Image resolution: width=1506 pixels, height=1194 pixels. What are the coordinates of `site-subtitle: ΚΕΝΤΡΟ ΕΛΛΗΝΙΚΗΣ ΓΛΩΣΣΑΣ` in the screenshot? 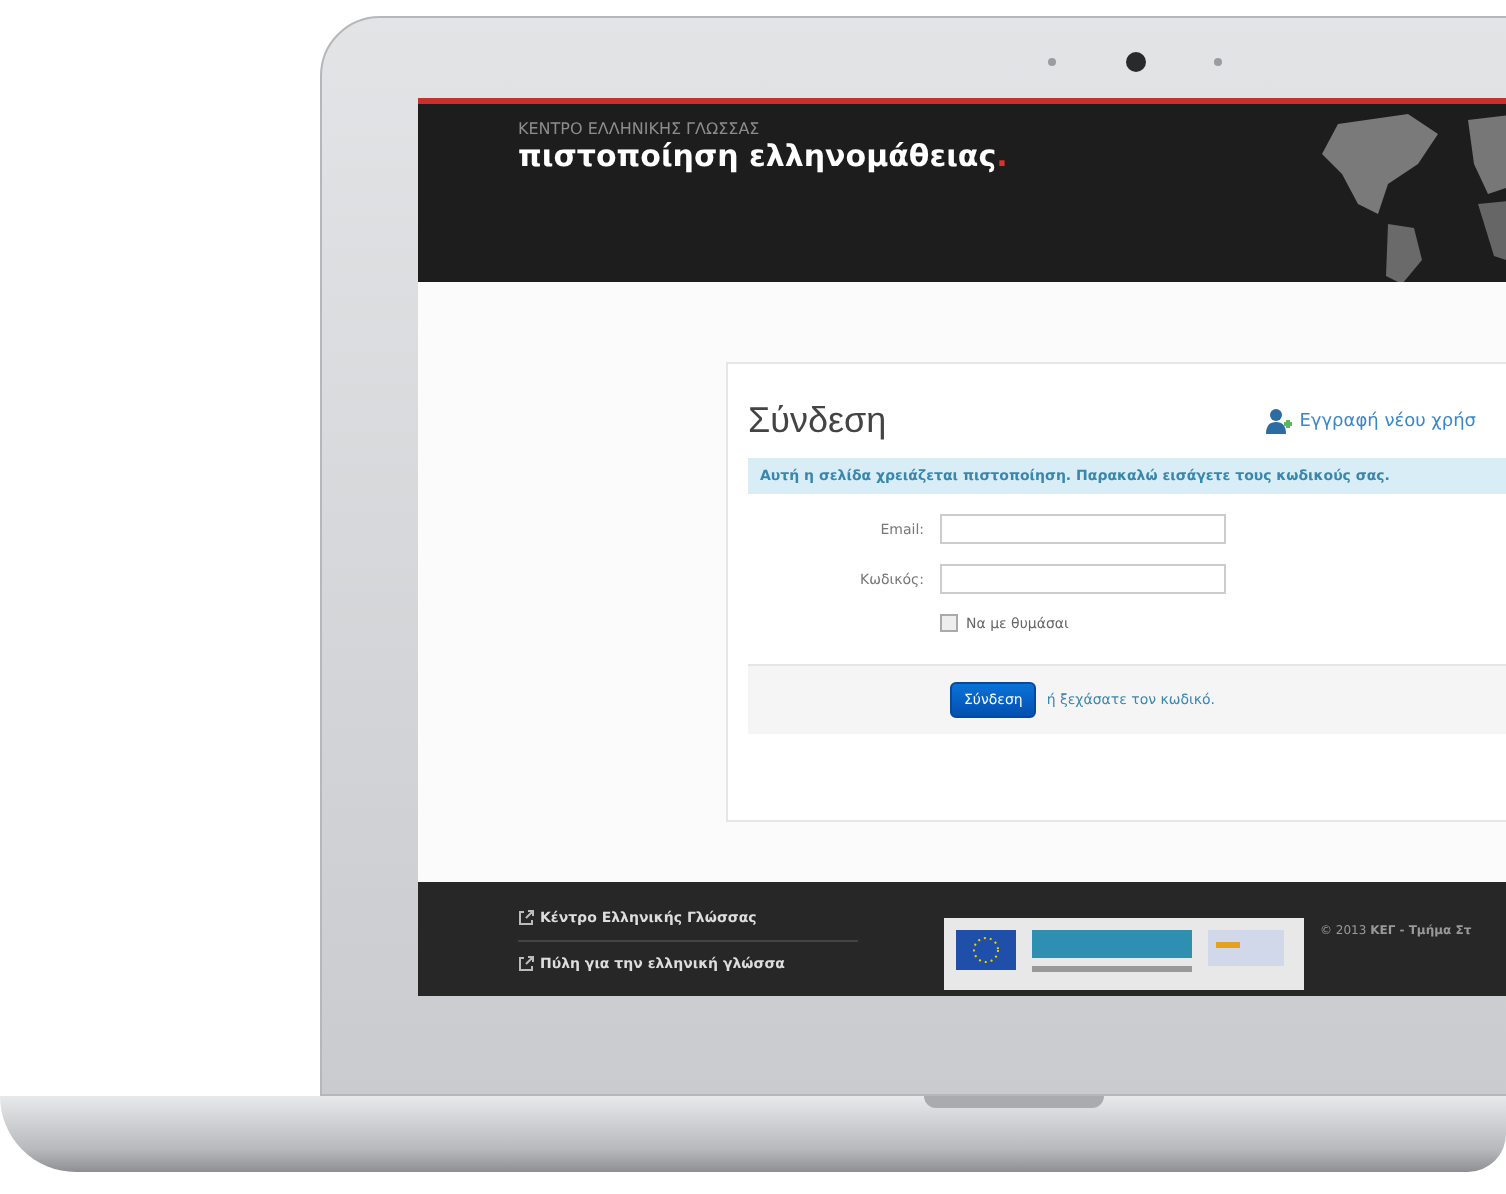 It's located at (640, 129).